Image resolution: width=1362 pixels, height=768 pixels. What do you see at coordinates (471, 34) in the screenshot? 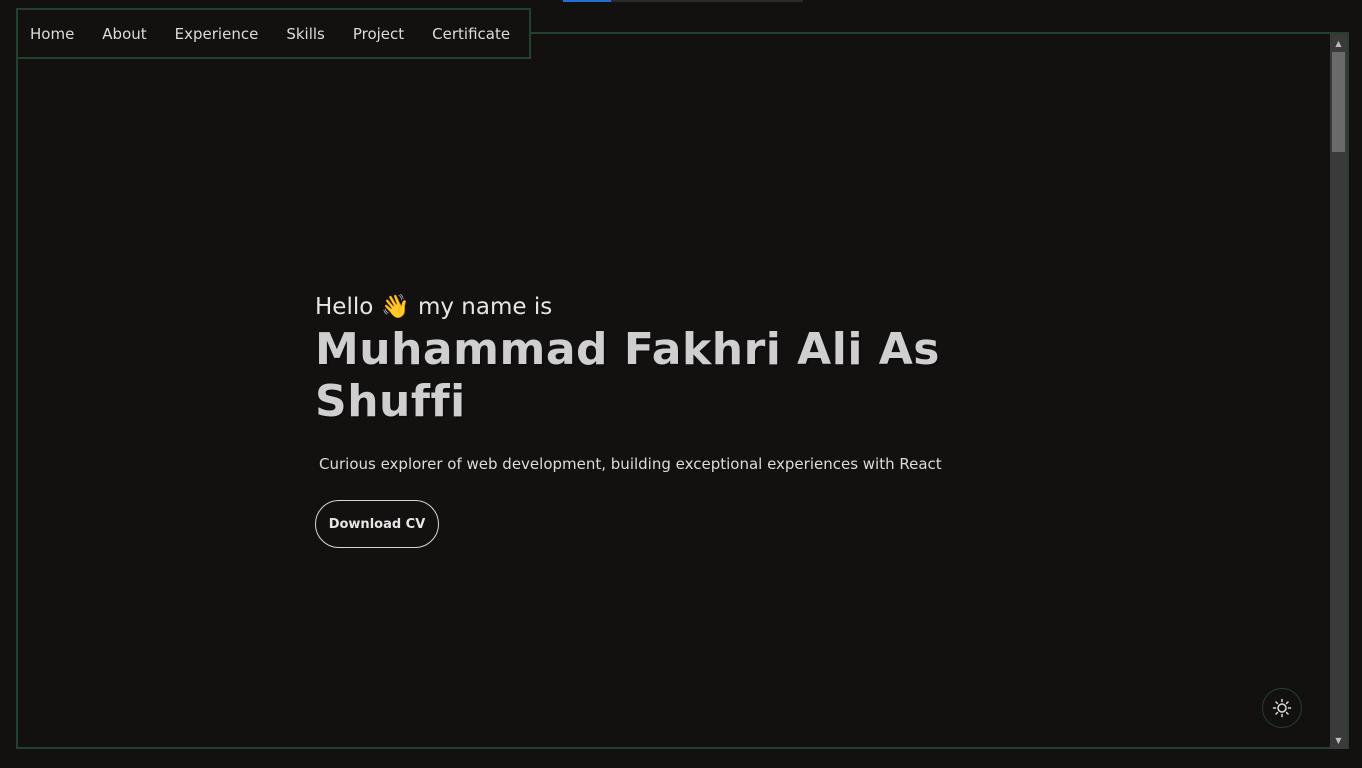
I see `nav-item-certificate: Certificate` at bounding box center [471, 34].